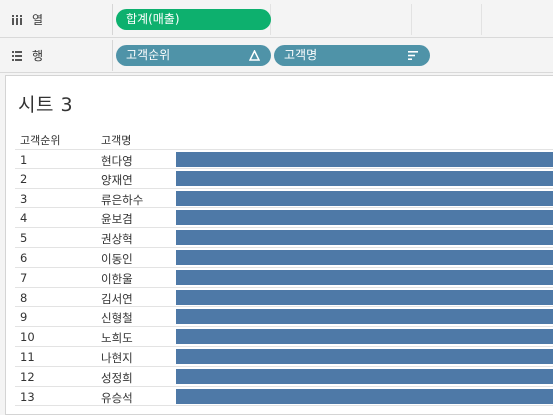 The height and width of the screenshot is (415, 553). What do you see at coordinates (27, 356) in the screenshot?
I see `rank-cell: 11` at bounding box center [27, 356].